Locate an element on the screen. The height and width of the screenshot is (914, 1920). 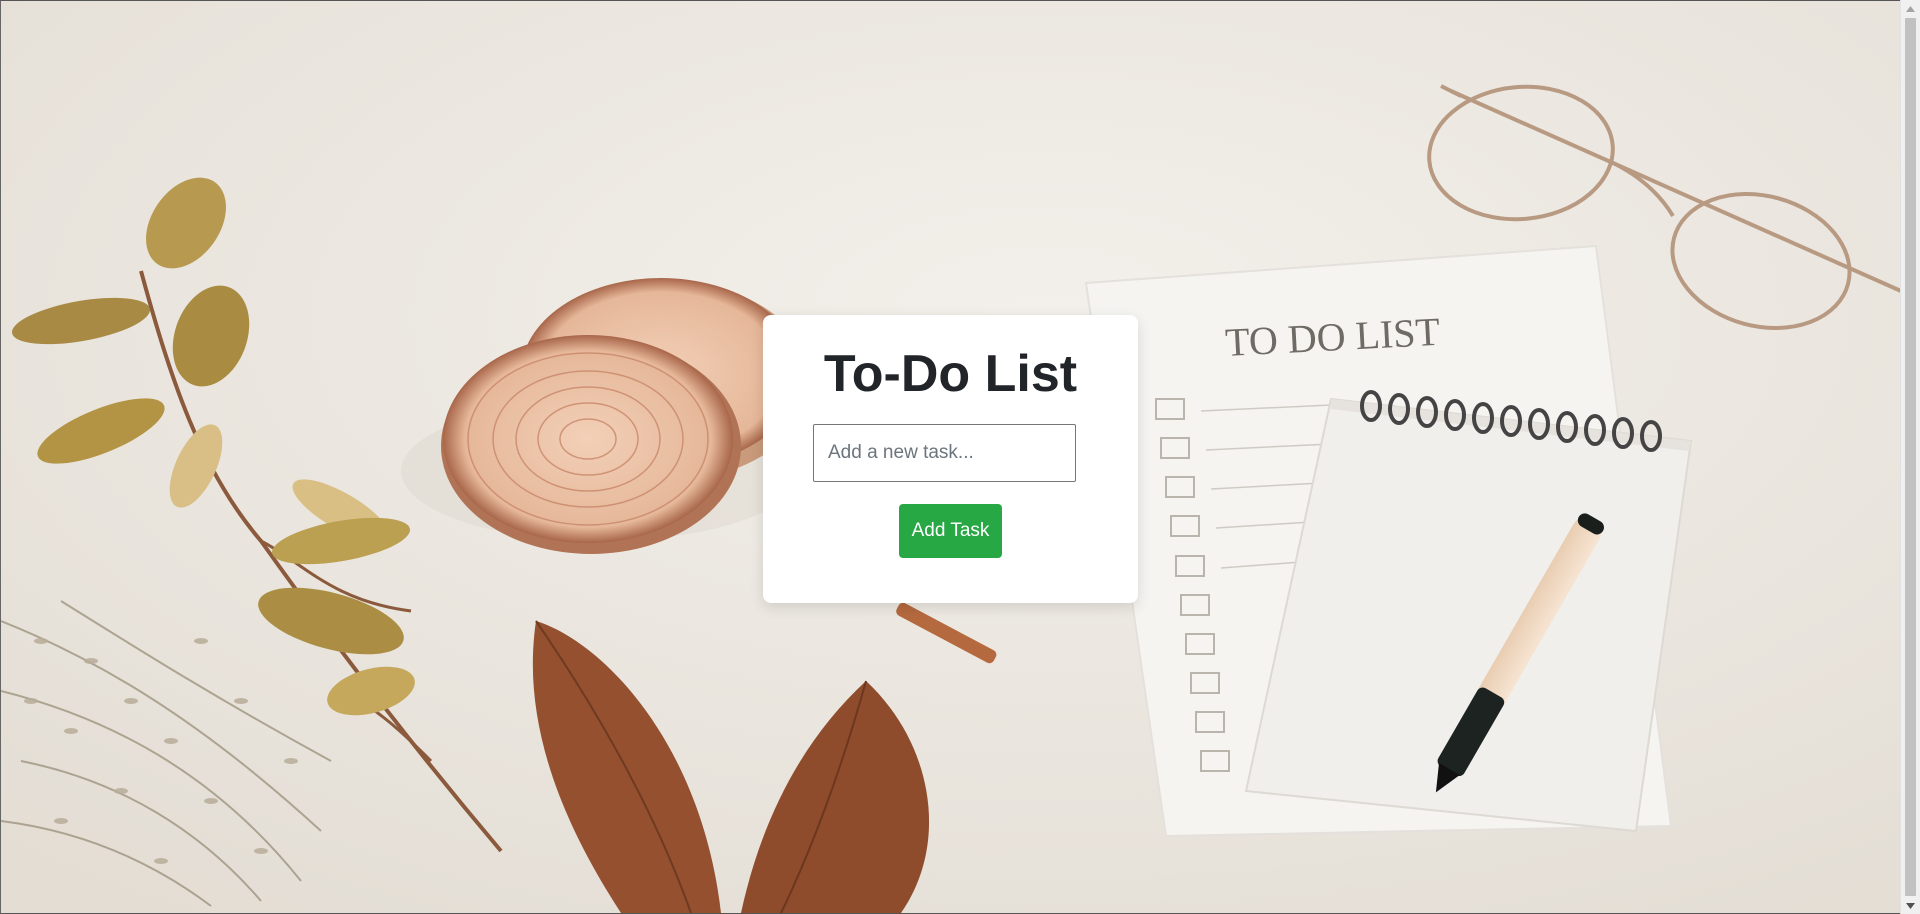
add-task-button: Add Task is located at coordinates (950, 531).